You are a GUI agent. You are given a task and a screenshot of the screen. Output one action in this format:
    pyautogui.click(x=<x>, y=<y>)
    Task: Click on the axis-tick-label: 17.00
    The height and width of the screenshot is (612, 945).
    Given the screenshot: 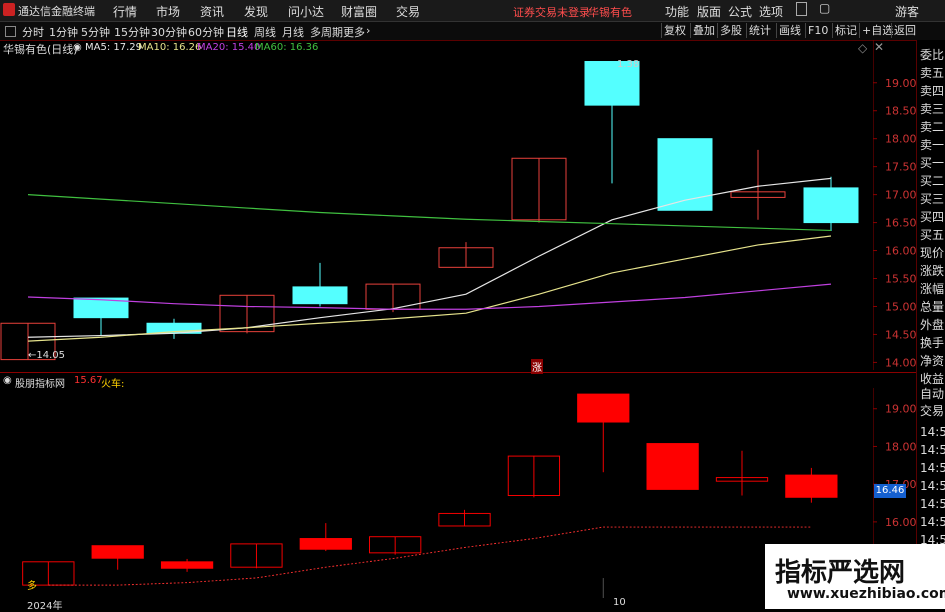 What is the action you would take?
    pyautogui.click(x=900, y=195)
    